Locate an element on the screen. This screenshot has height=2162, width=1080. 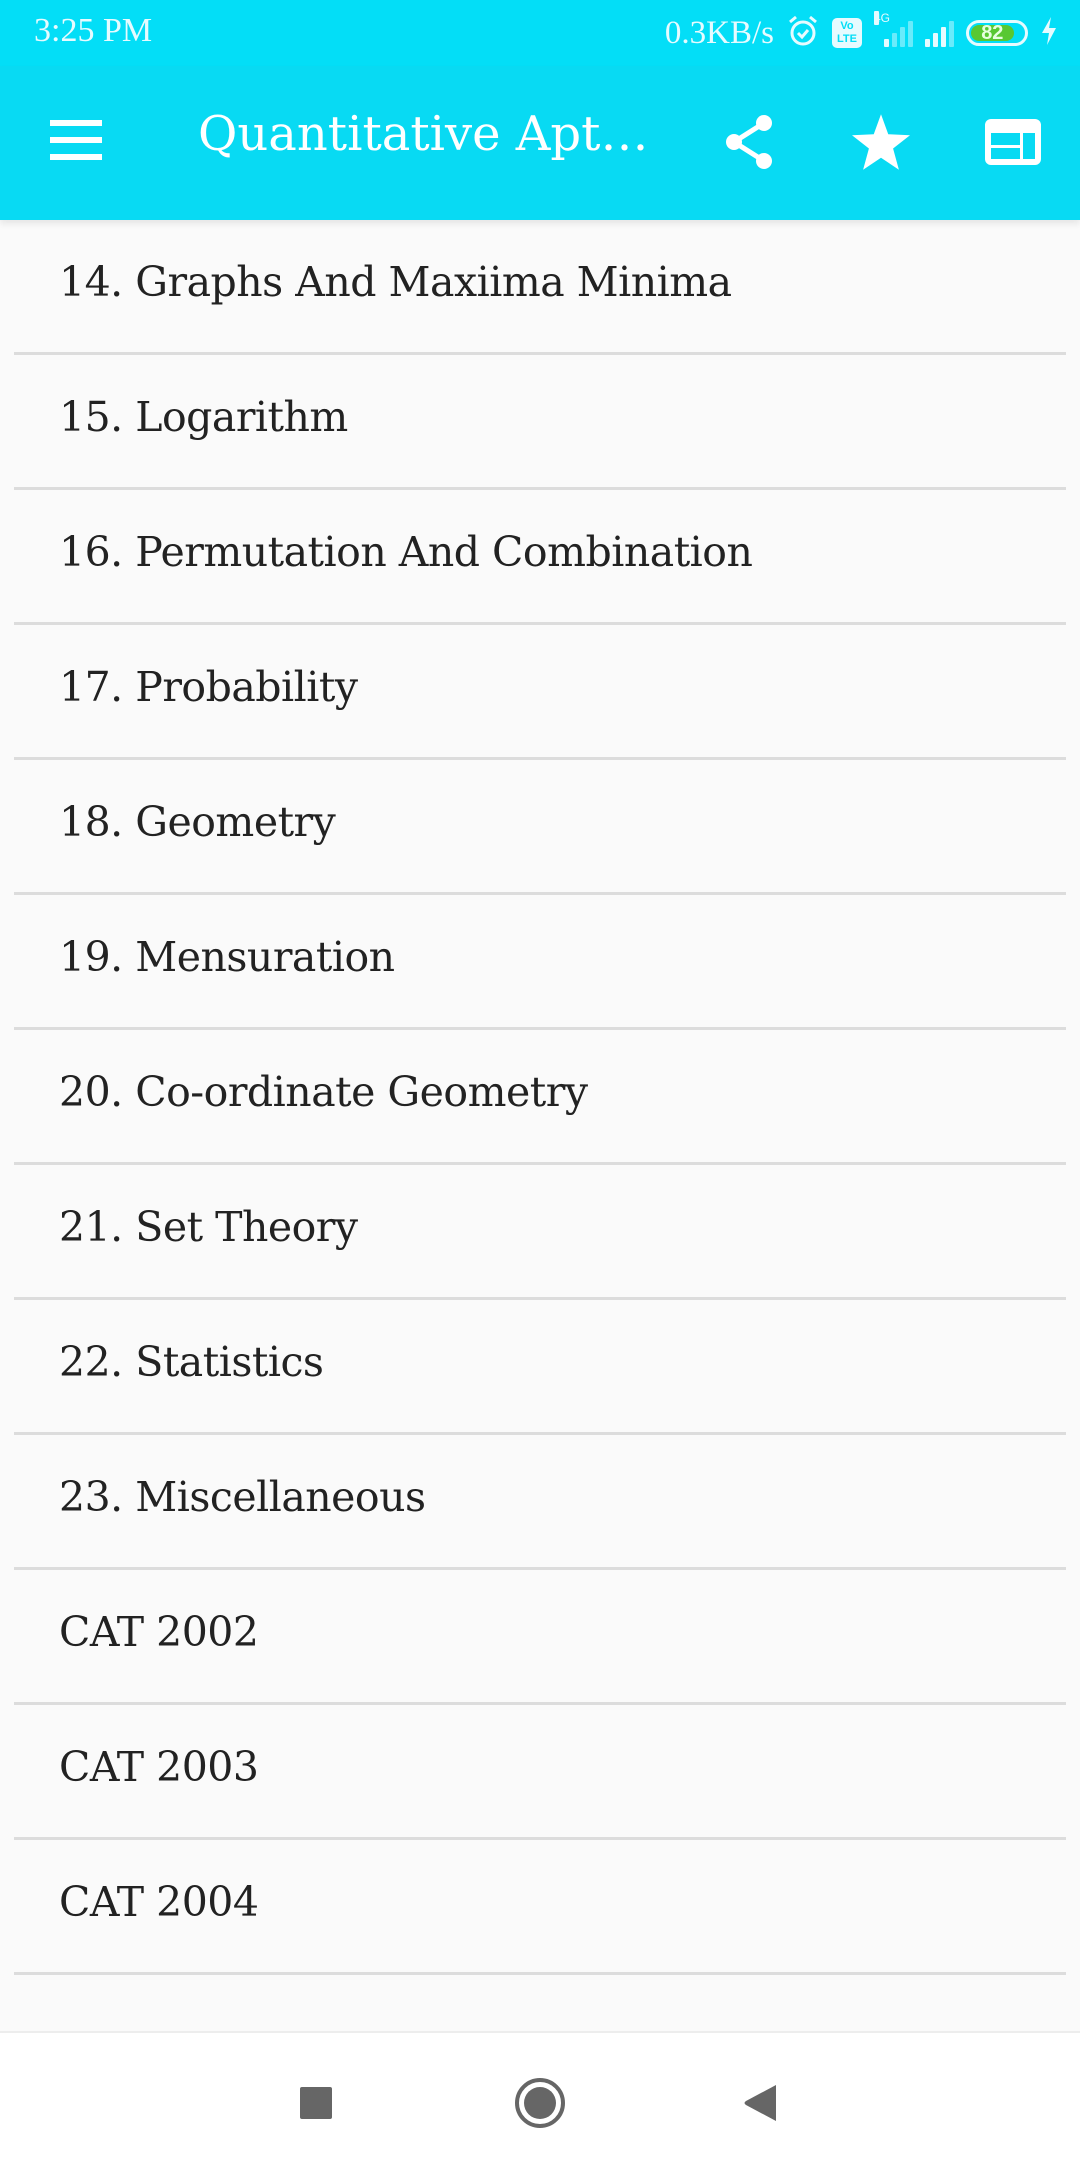
list-item: 21. Set Theory is located at coordinates (540, 1232).